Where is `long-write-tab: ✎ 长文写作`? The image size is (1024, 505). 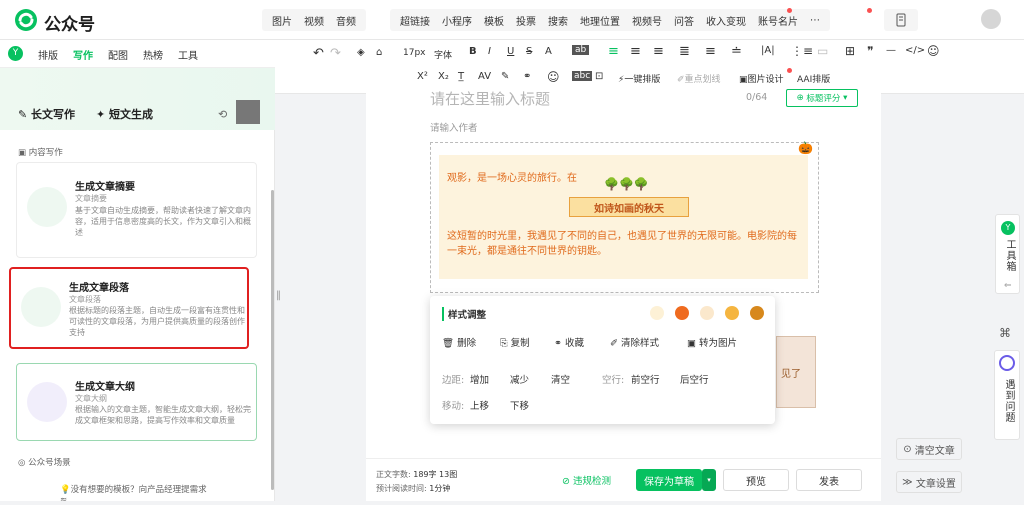 long-write-tab: ✎ 长文写作 is located at coordinates (46, 114).